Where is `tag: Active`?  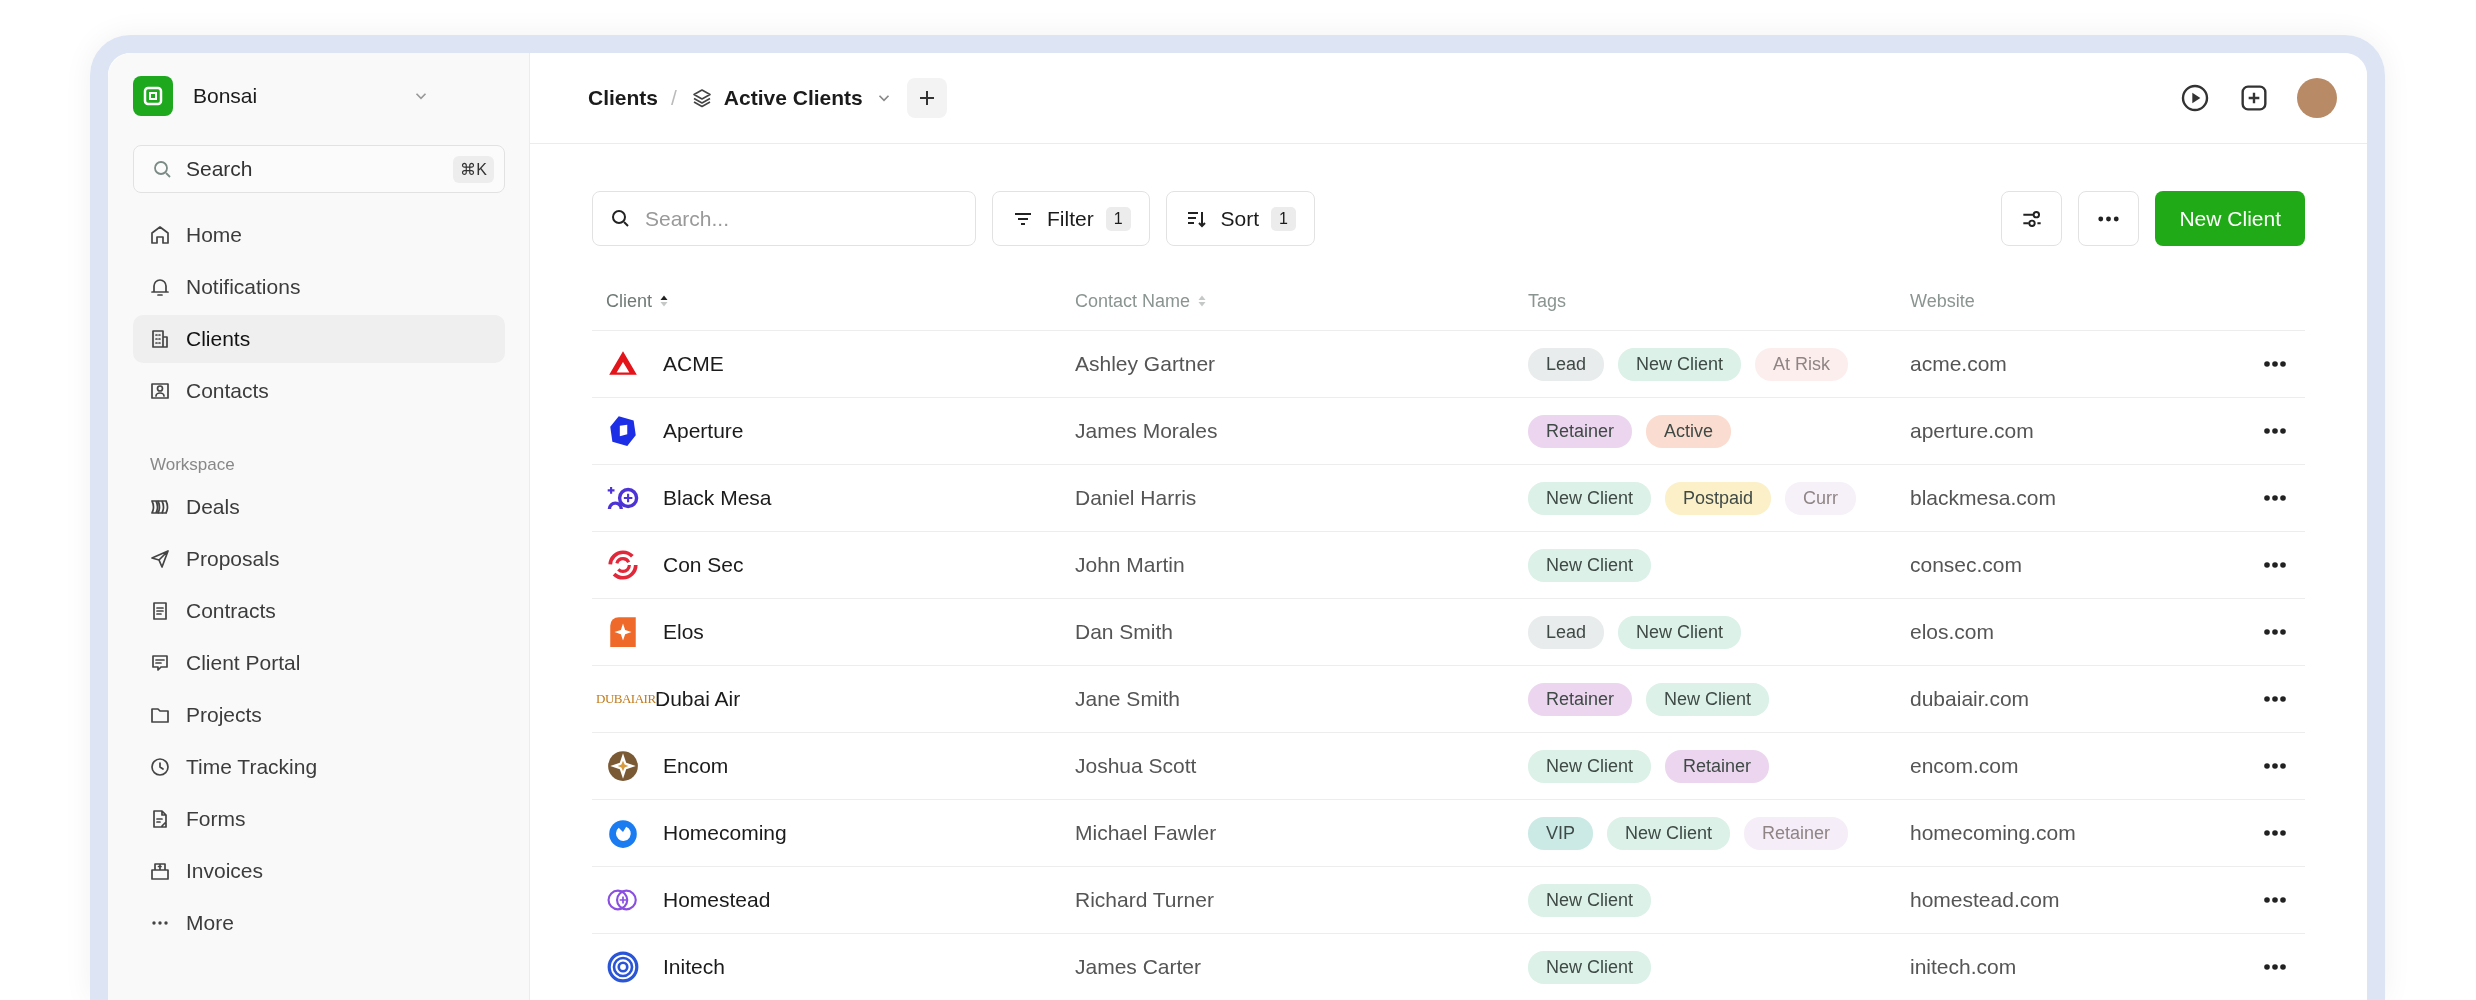 tag: Active is located at coordinates (1689, 431).